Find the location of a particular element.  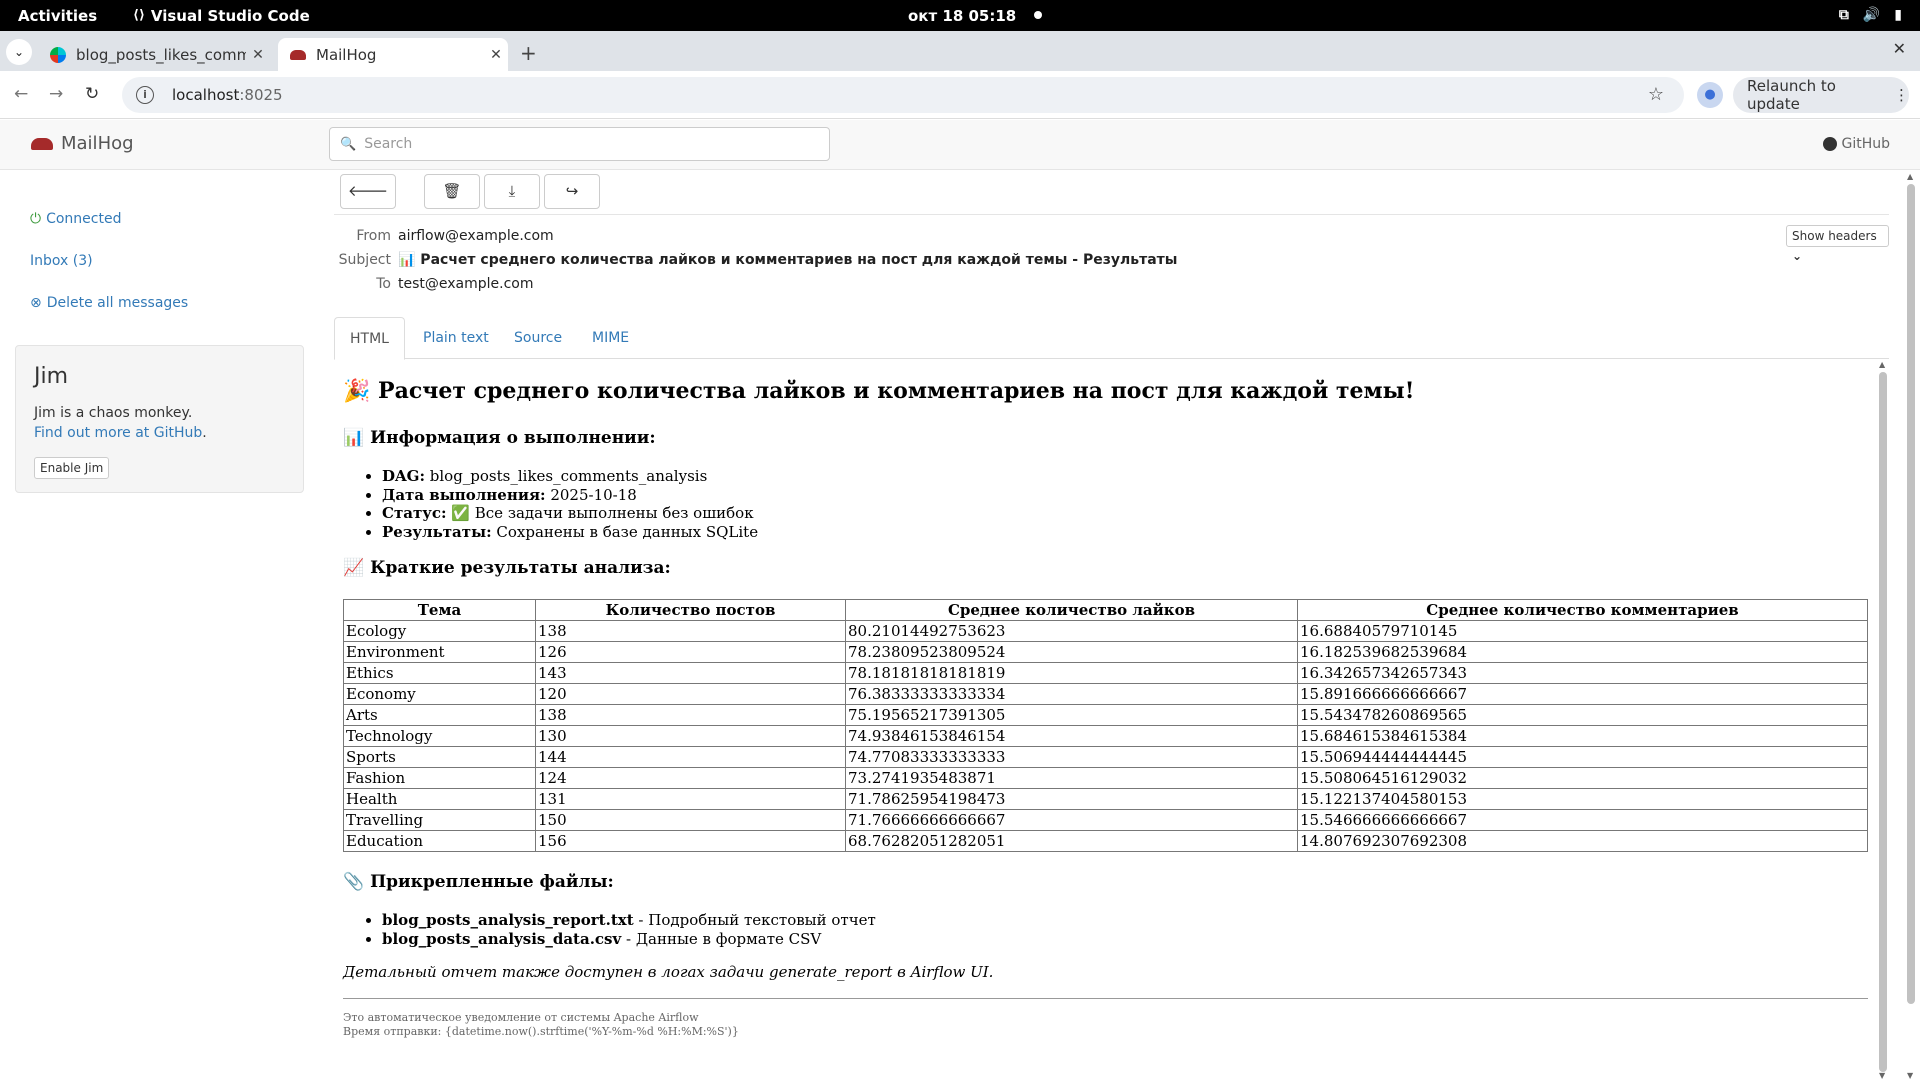

table-cell: 73.2741935483871 is located at coordinates (1071, 778).